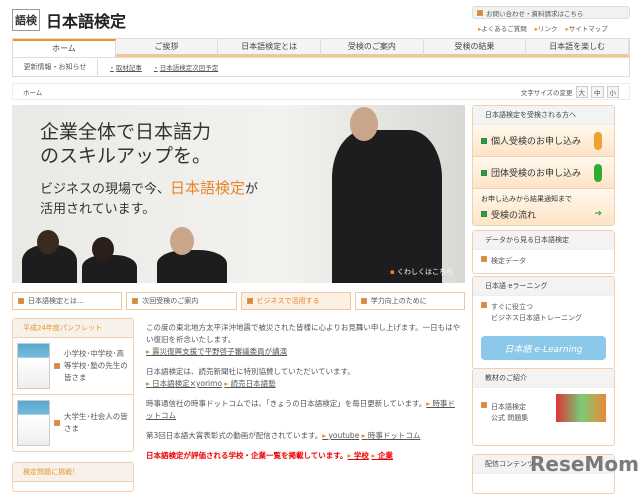 This screenshot has width=640, height=494. Describe the element at coordinates (475, 48) in the screenshot. I see `tab-results: 受検の結果` at that location.